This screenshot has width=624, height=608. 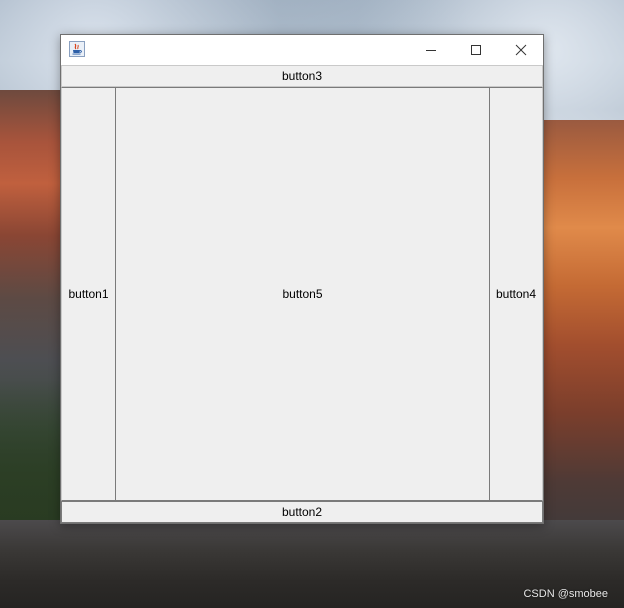 I want to click on maximize-icon, so click(x=475, y=50).